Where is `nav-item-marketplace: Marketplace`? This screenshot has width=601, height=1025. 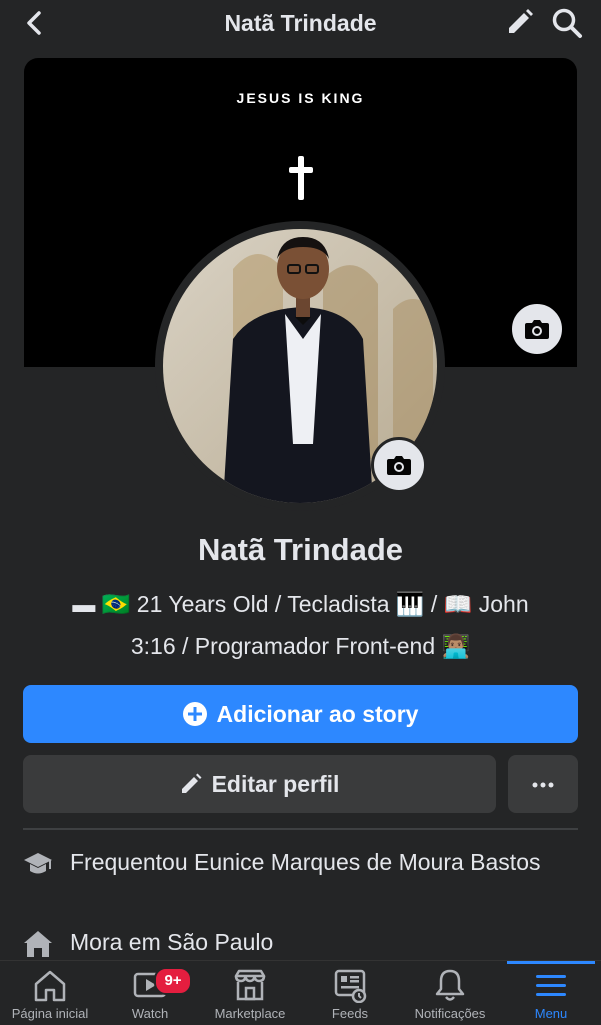
nav-item-marketplace: Marketplace is located at coordinates (250, 993).